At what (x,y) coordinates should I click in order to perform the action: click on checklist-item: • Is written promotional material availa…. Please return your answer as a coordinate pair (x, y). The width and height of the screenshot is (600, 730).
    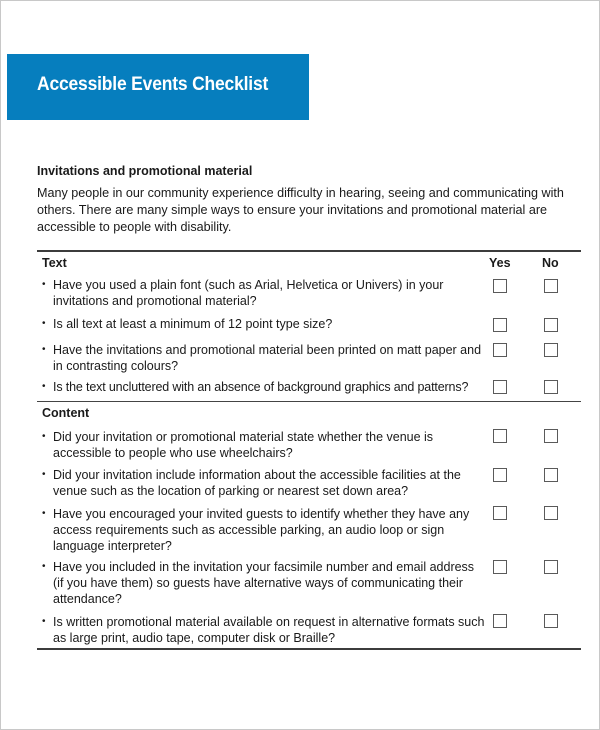
    Looking at the image, I should click on (264, 630).